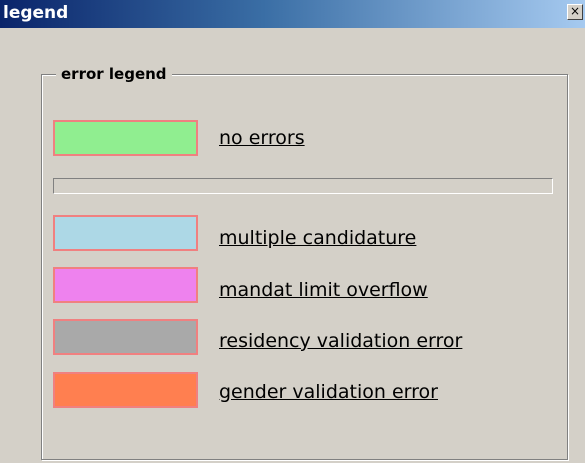 The height and width of the screenshot is (463, 585). I want to click on legend-label-no-errors: no errors, so click(262, 138).